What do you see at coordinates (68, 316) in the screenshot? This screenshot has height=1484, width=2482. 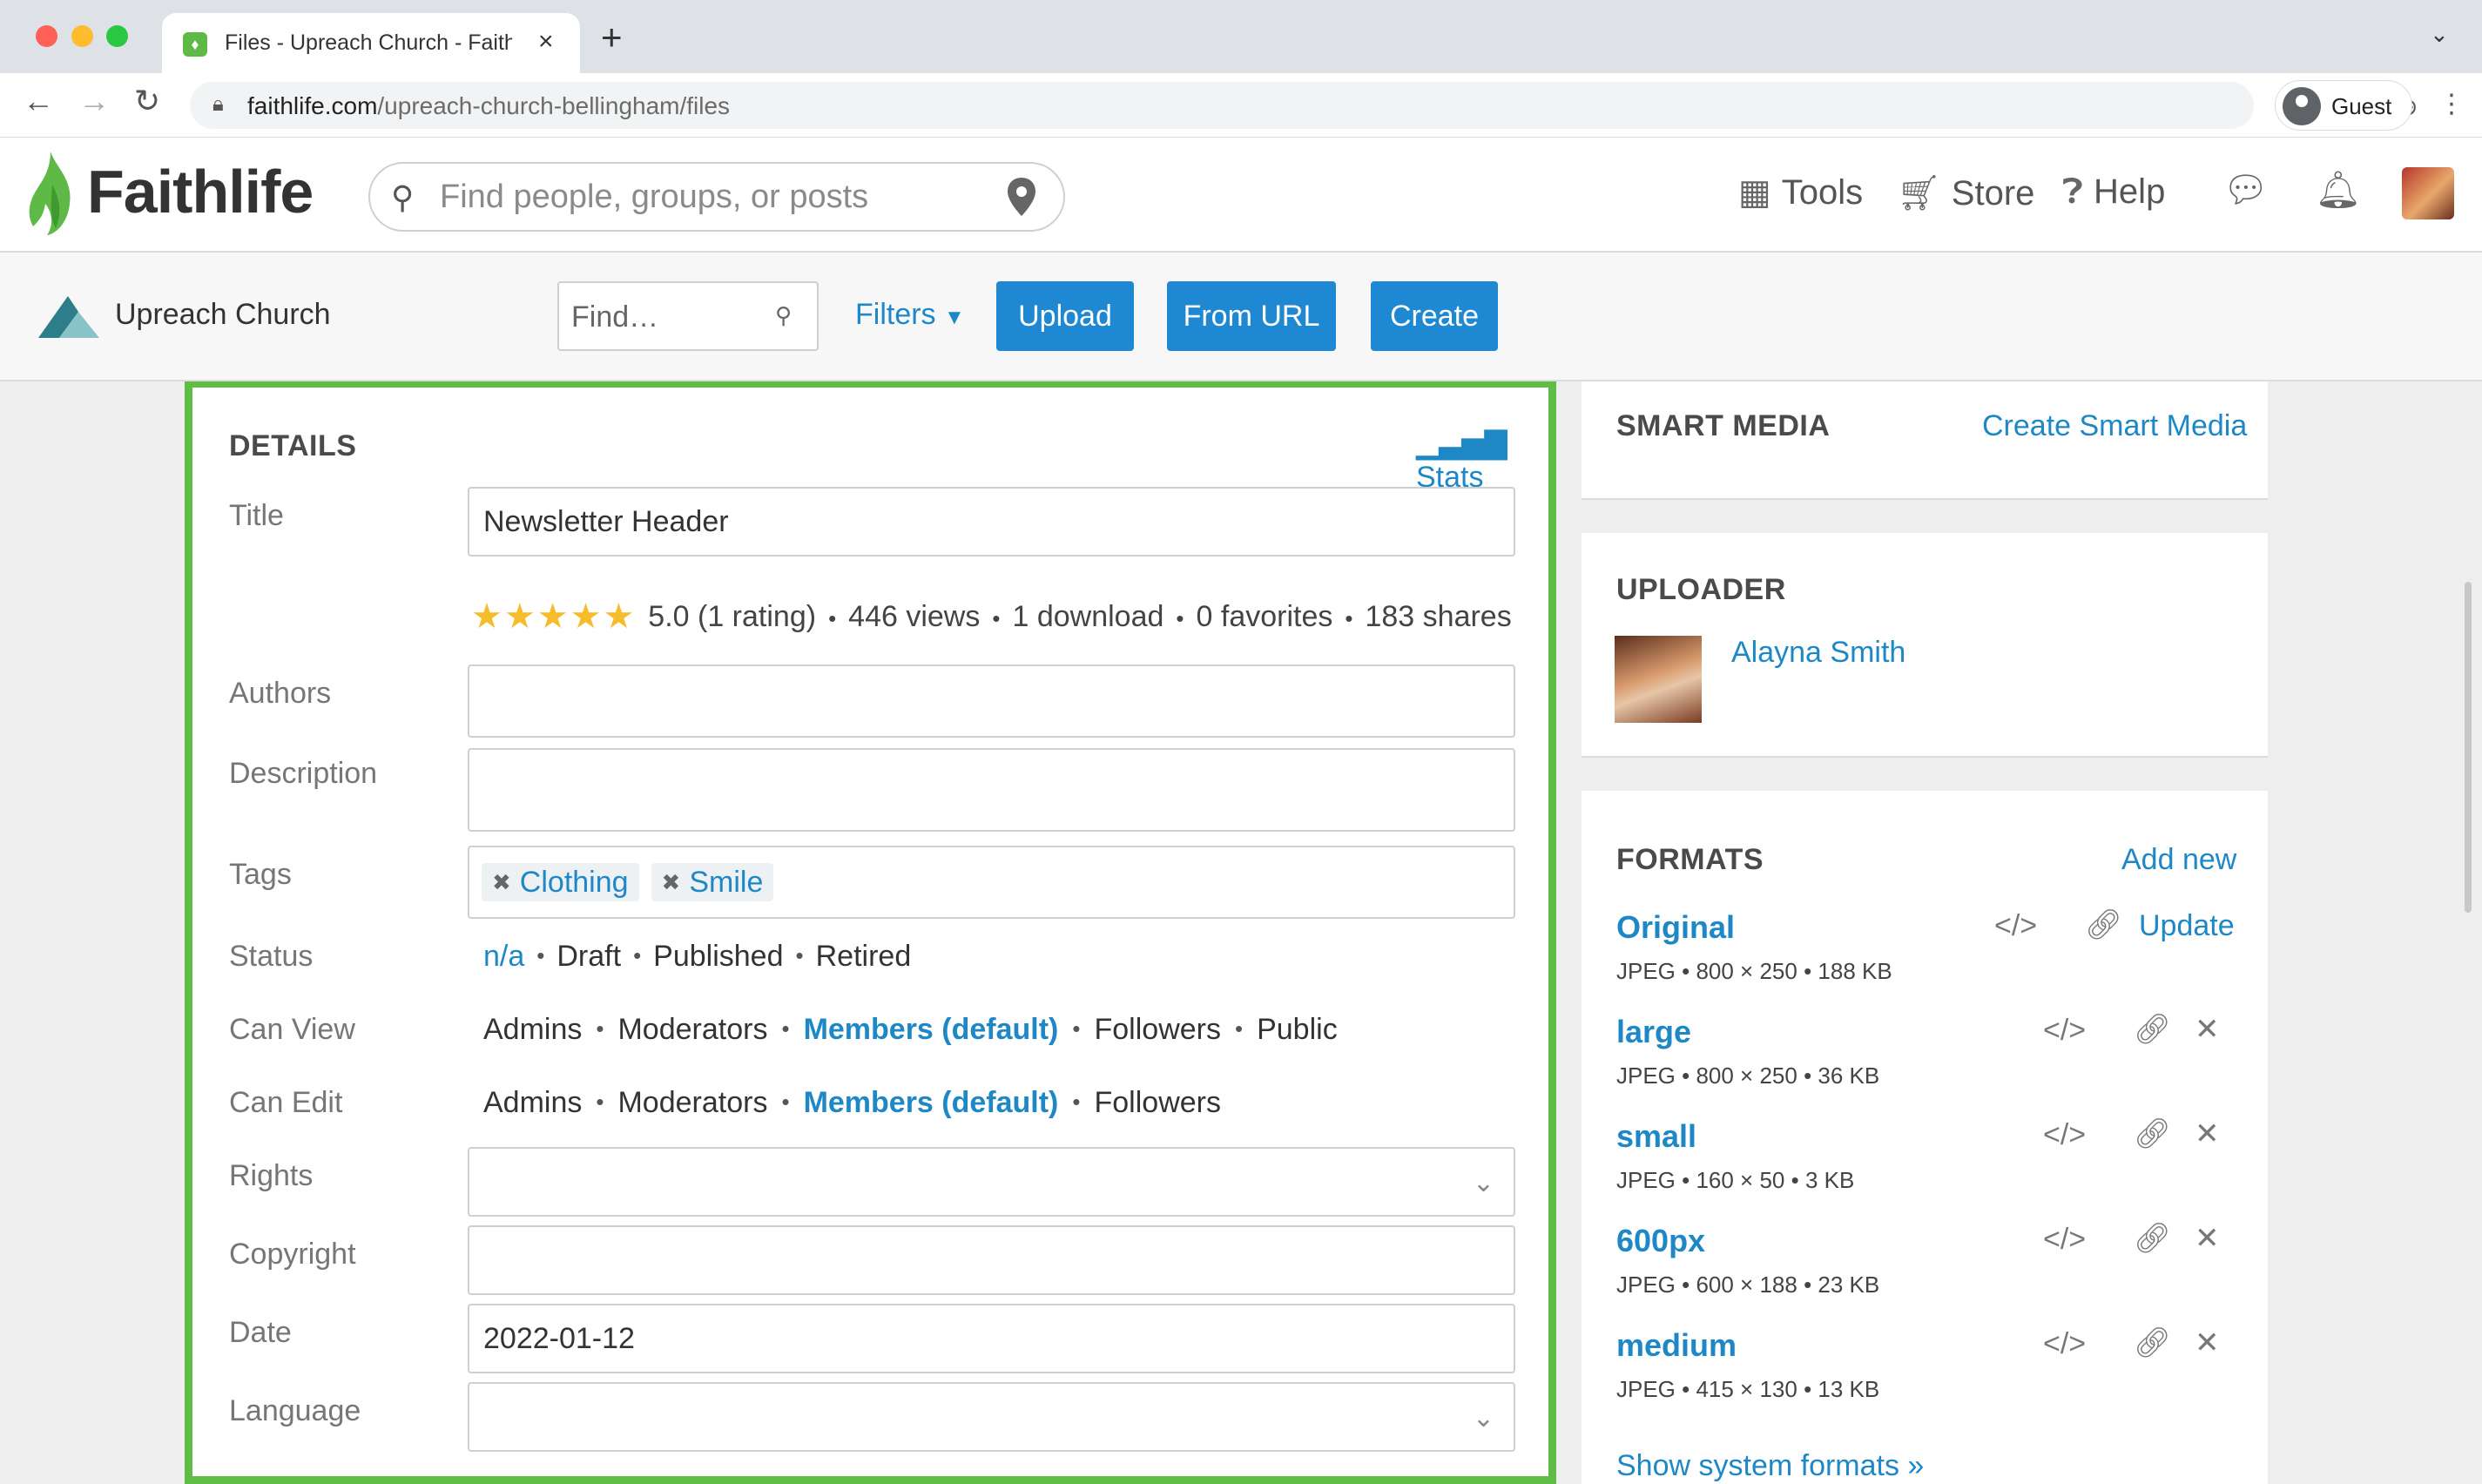 I see `group-logo-icon` at bounding box center [68, 316].